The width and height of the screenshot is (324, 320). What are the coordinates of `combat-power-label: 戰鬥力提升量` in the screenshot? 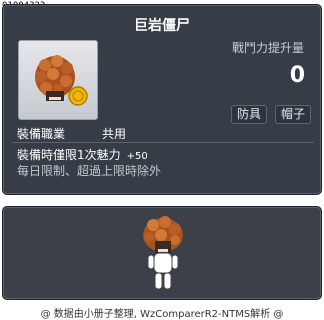 It's located at (267, 48).